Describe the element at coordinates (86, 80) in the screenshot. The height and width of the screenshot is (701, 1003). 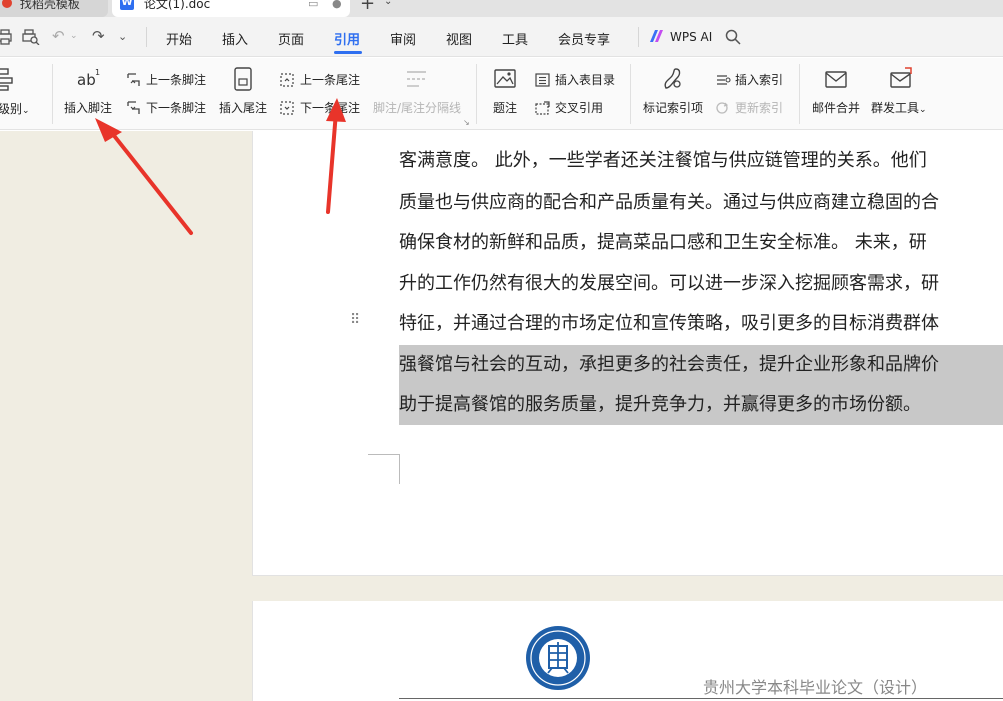
I see `svg-text: ab` at that location.